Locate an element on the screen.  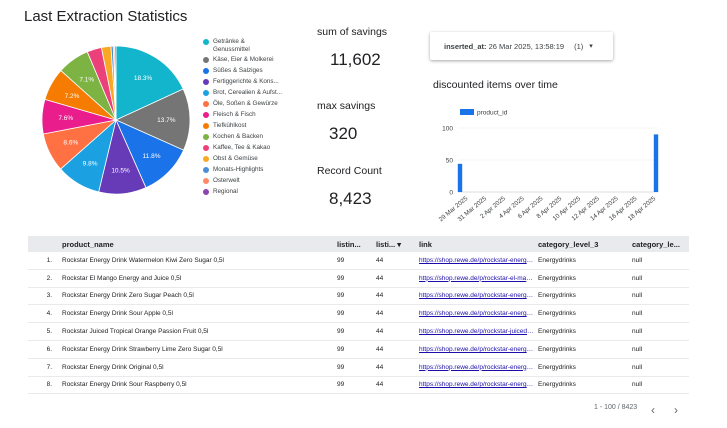
legend-item: Süßes & Salziges is located at coordinates (233, 71).